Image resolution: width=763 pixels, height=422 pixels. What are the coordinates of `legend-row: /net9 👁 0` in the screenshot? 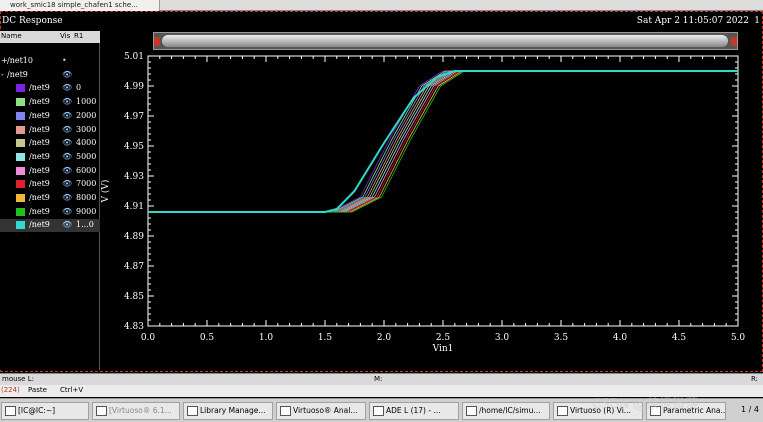 It's located at (50, 88).